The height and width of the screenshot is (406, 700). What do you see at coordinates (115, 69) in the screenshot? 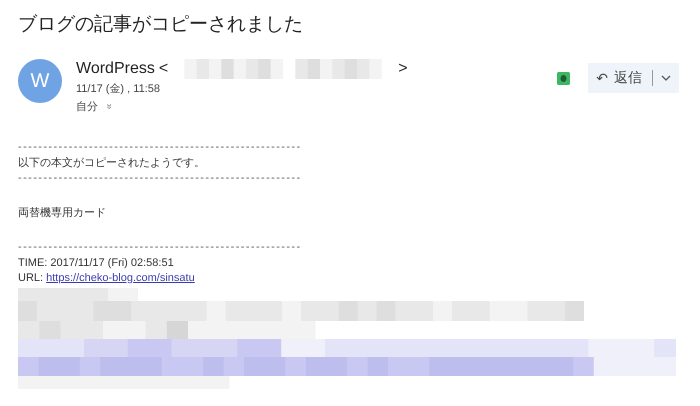
I see `sender-name: WordPress` at bounding box center [115, 69].